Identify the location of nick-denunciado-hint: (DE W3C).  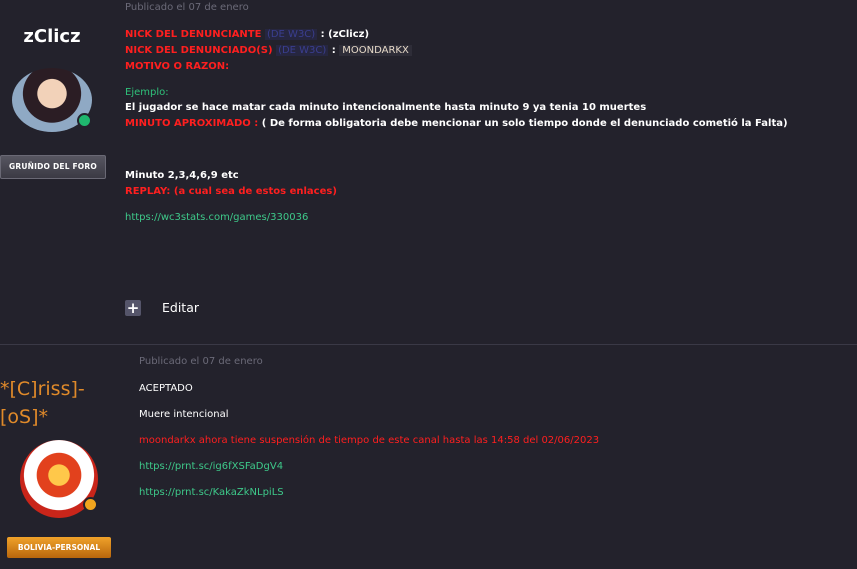
(302, 50).